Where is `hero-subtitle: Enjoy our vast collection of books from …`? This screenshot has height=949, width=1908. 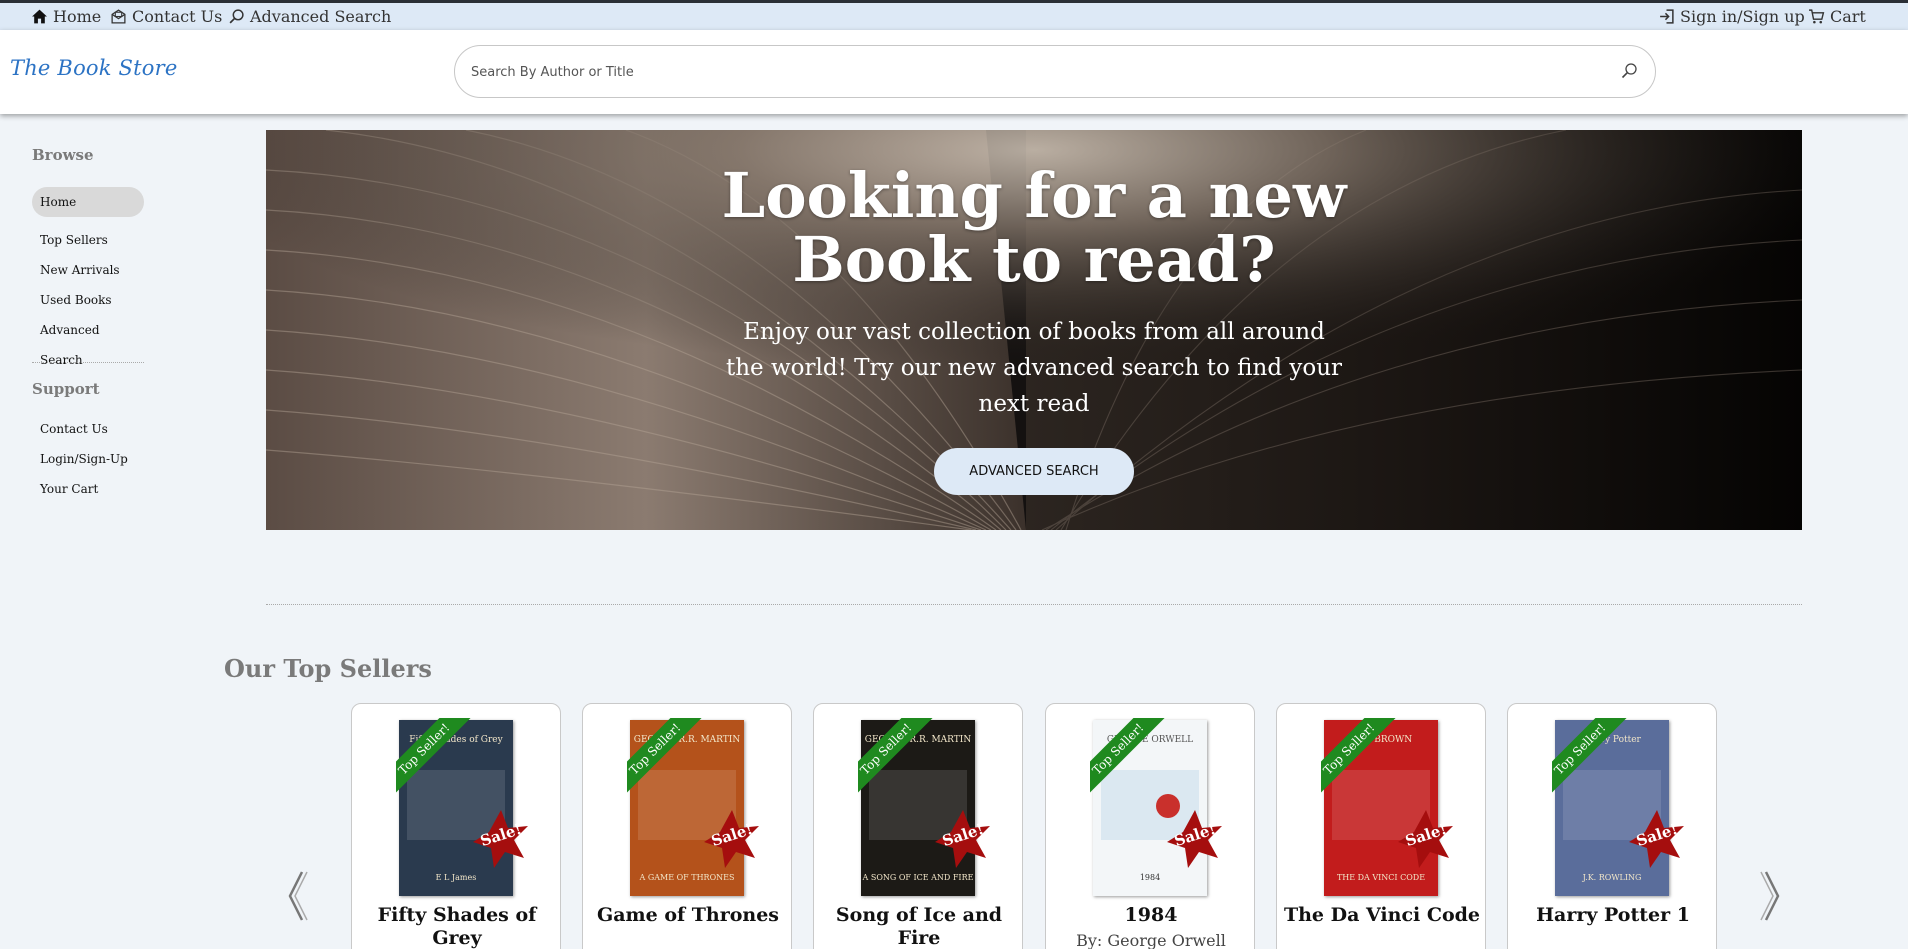 hero-subtitle: Enjoy our vast collection of books from … is located at coordinates (1033, 368).